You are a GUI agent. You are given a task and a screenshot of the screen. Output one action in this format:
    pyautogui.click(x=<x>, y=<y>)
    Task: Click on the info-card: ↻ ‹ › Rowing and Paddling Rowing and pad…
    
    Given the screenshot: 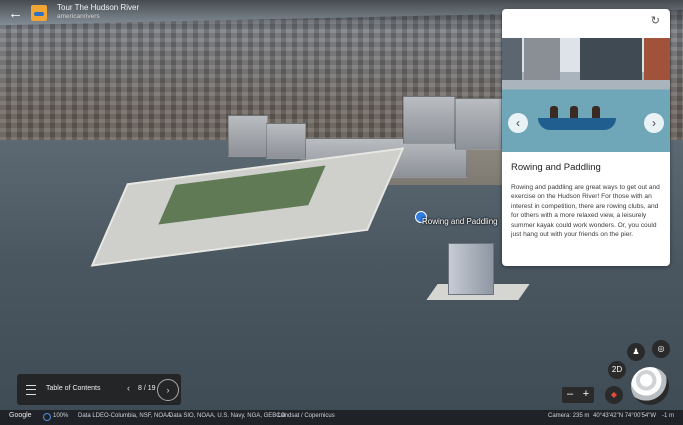 What is the action you would take?
    pyautogui.click(x=586, y=137)
    